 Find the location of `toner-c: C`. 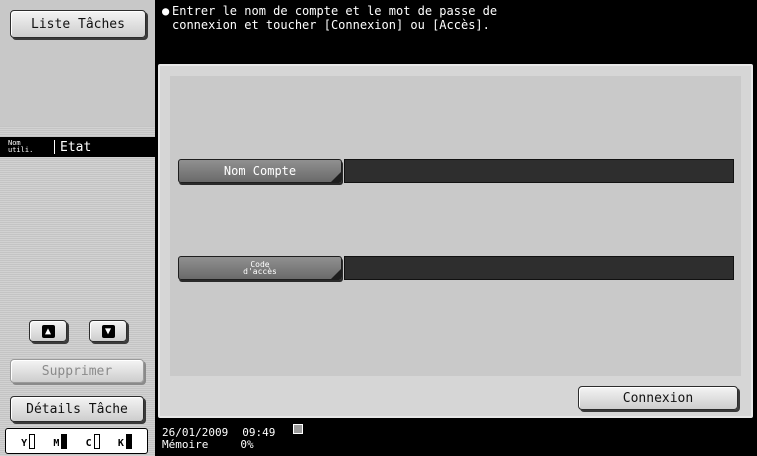

toner-c: C is located at coordinates (92, 441).